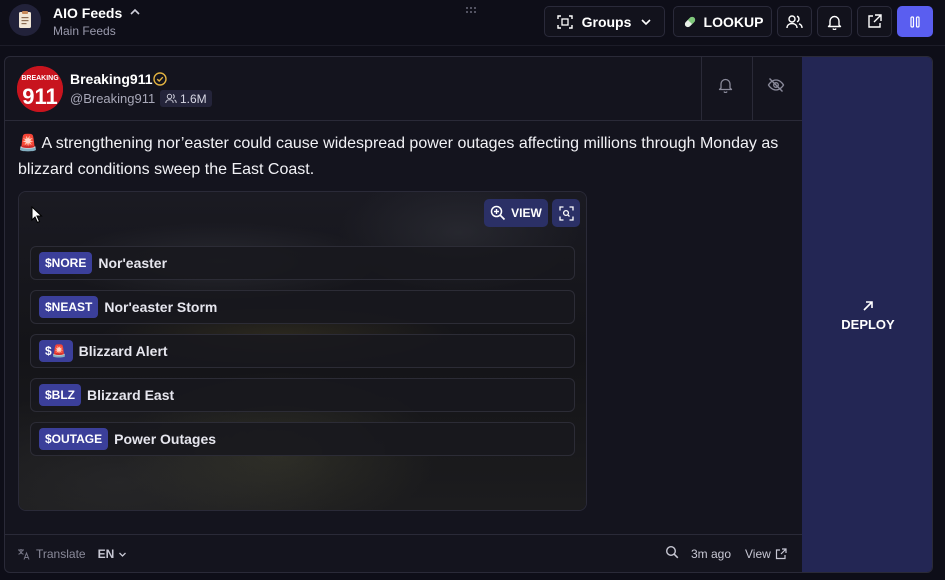 The width and height of the screenshot is (945, 580). I want to click on groups-label: Groups, so click(606, 21).